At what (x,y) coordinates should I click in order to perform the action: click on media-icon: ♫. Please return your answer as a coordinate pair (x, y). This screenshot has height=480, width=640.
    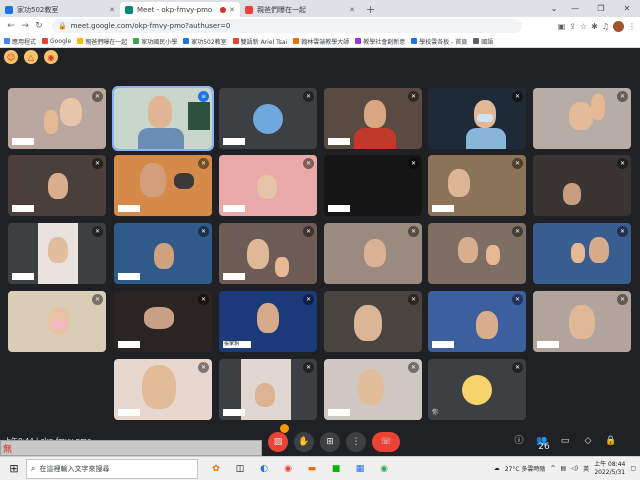
    Looking at the image, I should click on (605, 26).